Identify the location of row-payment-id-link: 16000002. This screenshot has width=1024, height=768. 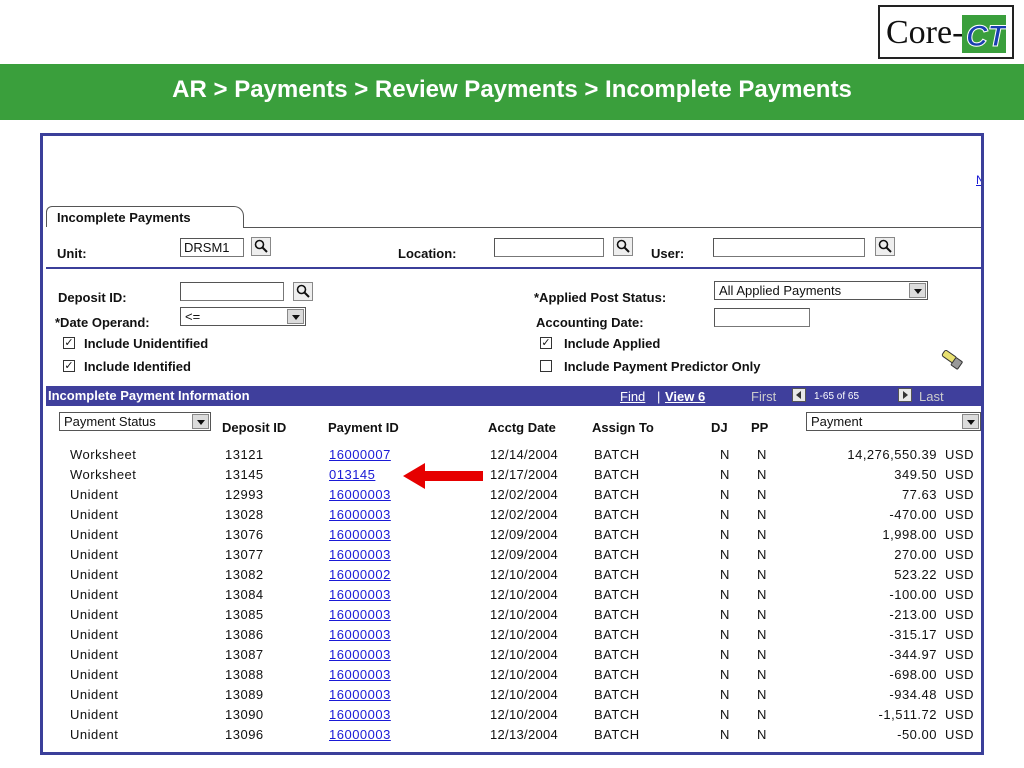
(360, 574).